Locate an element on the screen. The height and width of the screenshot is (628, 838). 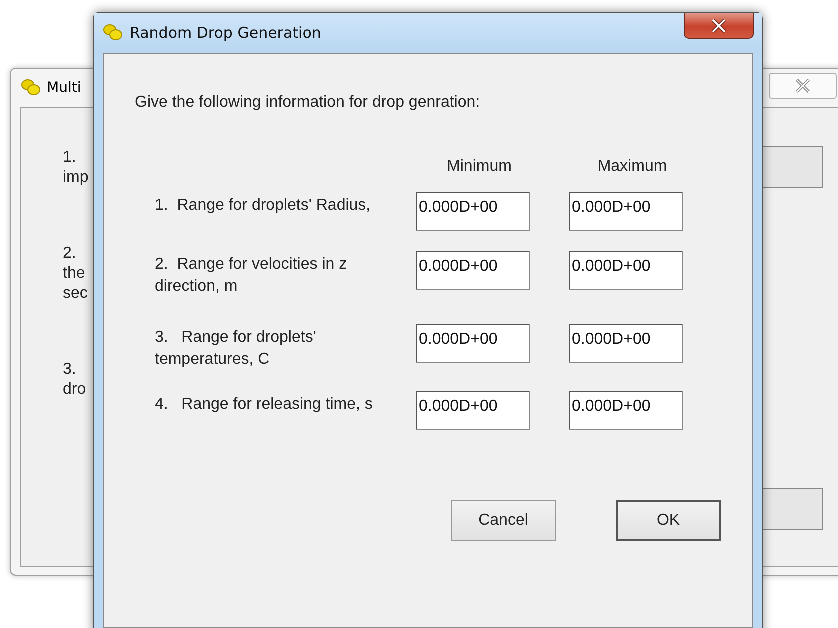
field-label: 4. Range for releasing time, s is located at coordinates (264, 405).